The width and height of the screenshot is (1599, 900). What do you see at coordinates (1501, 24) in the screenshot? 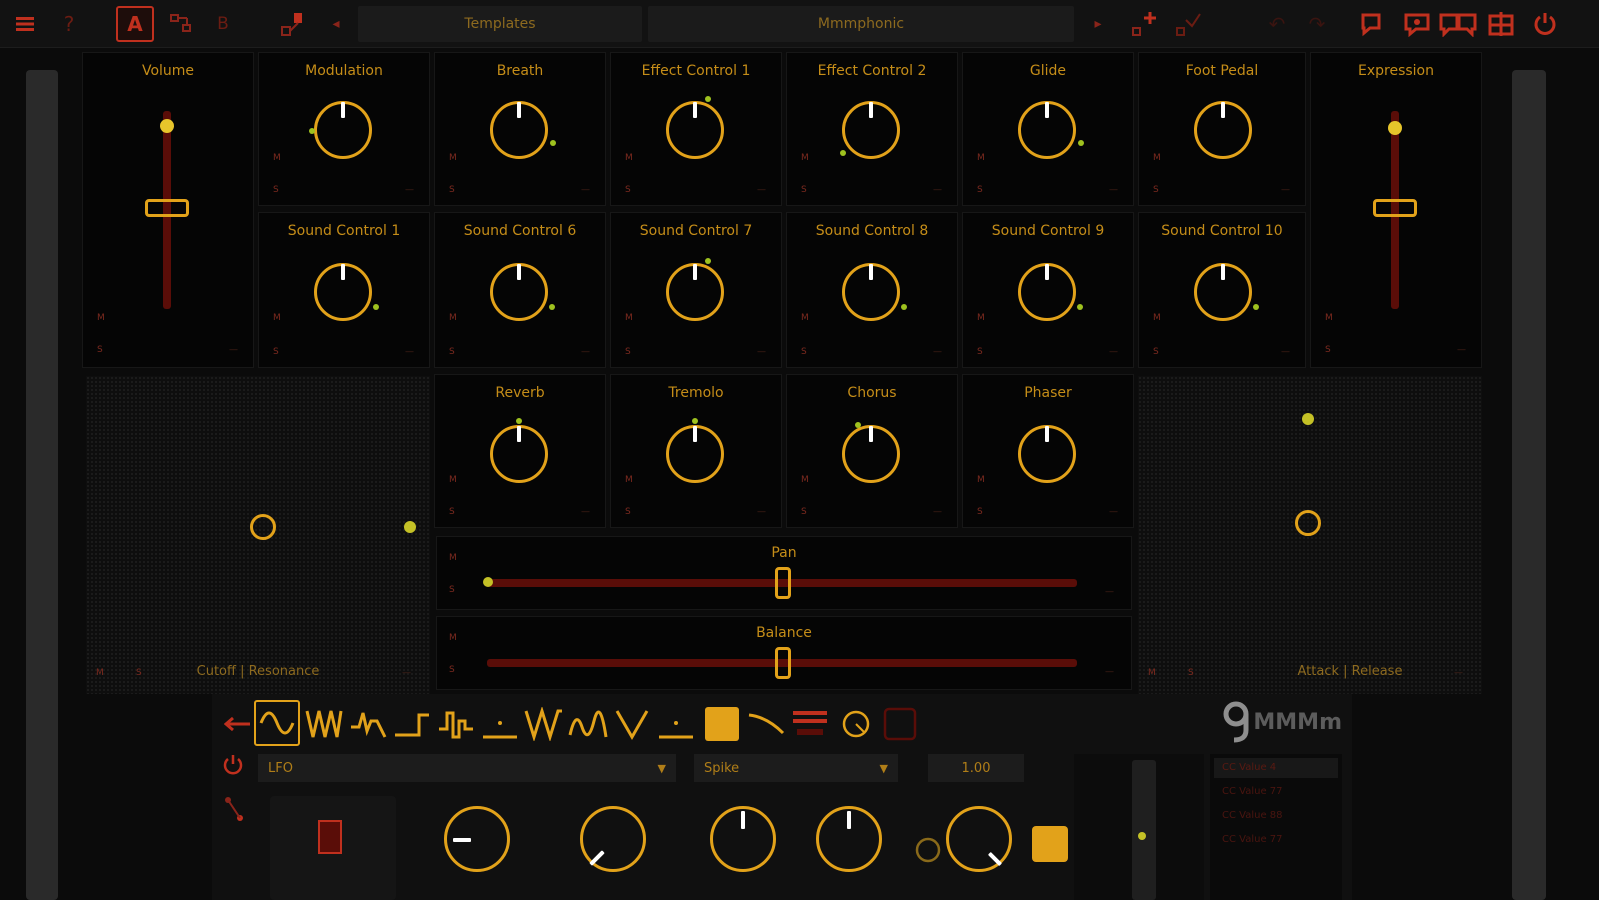
I see `grid-icon` at bounding box center [1501, 24].